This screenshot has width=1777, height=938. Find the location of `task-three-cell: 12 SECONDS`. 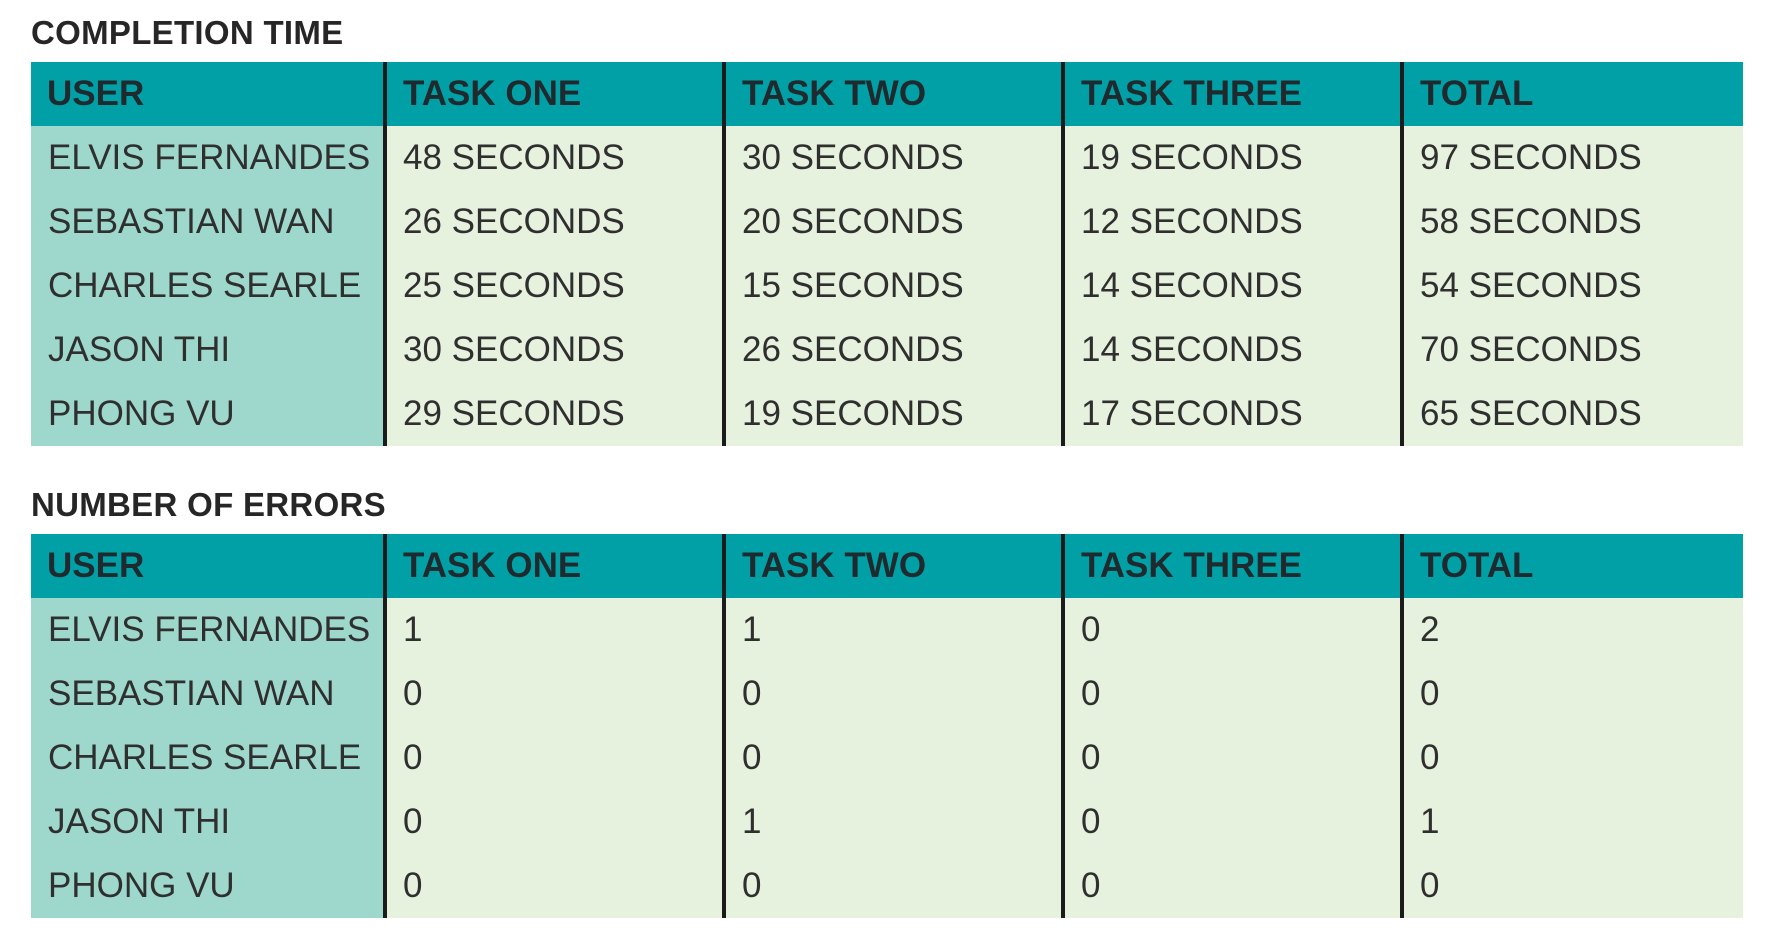

task-three-cell: 12 SECONDS is located at coordinates (1231, 222).